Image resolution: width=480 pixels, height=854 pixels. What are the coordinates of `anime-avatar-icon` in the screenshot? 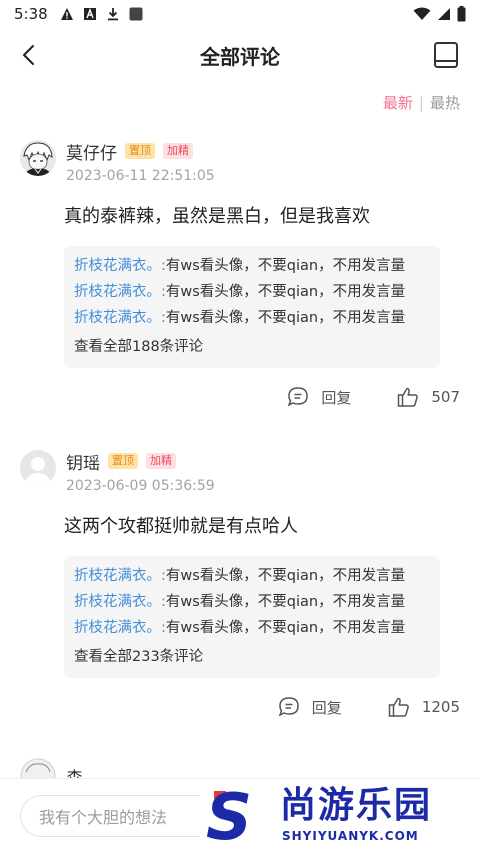 It's located at (38, 158).